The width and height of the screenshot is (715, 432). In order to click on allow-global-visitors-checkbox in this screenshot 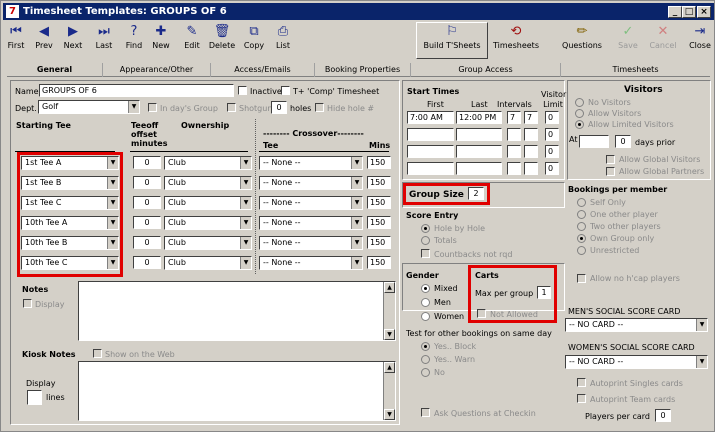, I will do `click(610, 159)`.